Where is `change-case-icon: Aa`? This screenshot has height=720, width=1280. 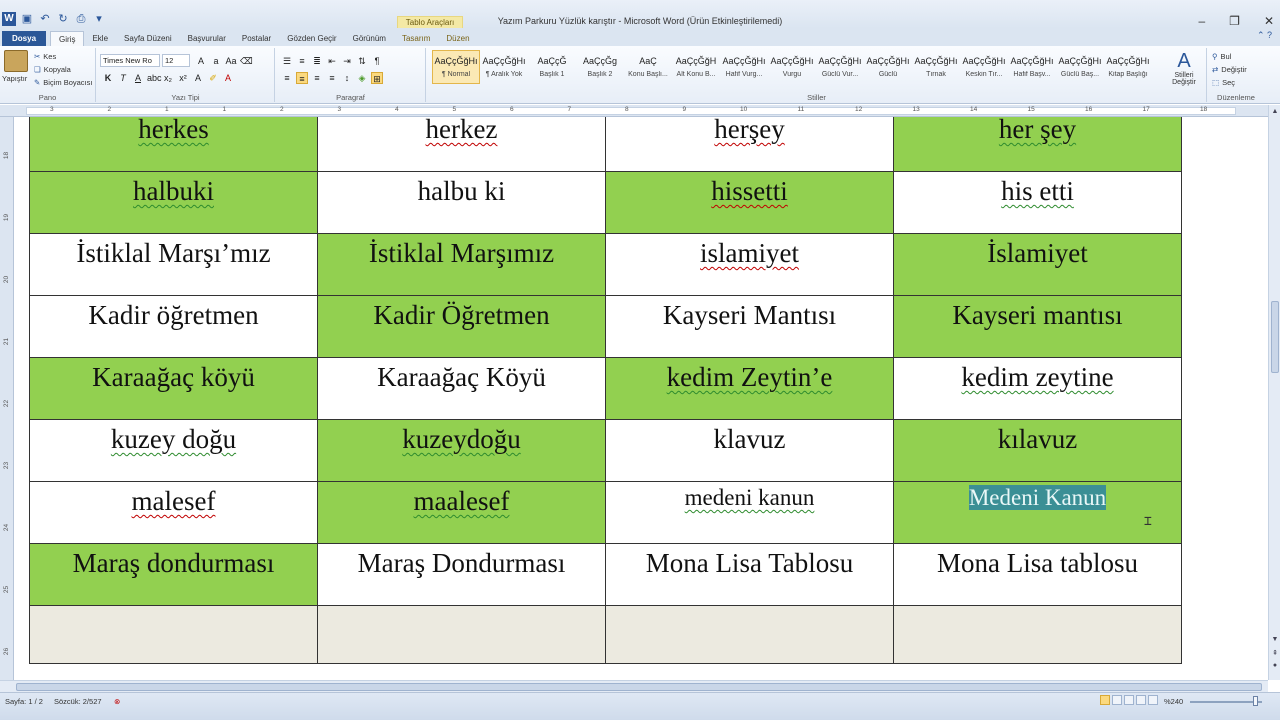
change-case-icon: Aa is located at coordinates (231, 61).